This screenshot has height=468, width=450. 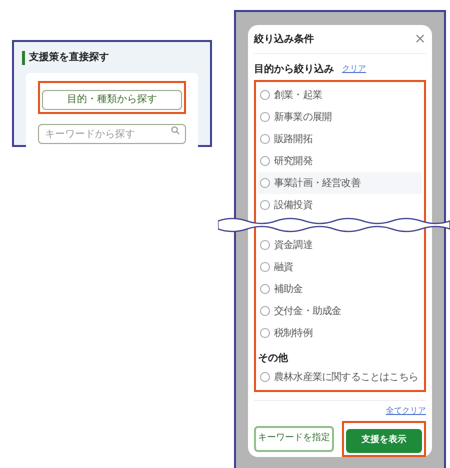 What do you see at coordinates (294, 69) in the screenshot?
I see `section-title: 目的から絞り込み` at bounding box center [294, 69].